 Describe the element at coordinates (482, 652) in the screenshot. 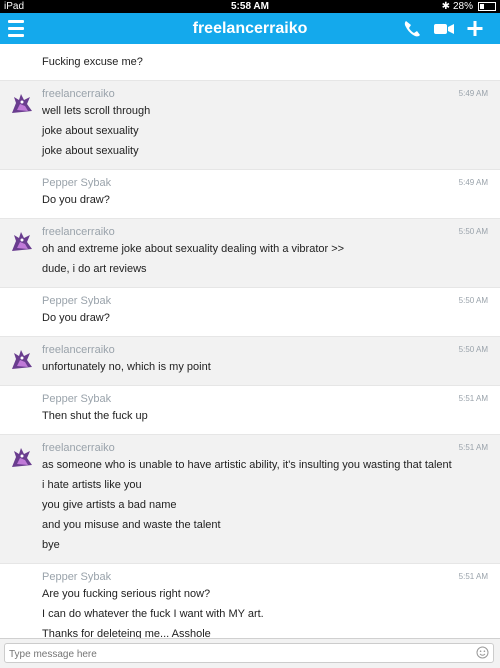

I see `emoji-icon` at that location.